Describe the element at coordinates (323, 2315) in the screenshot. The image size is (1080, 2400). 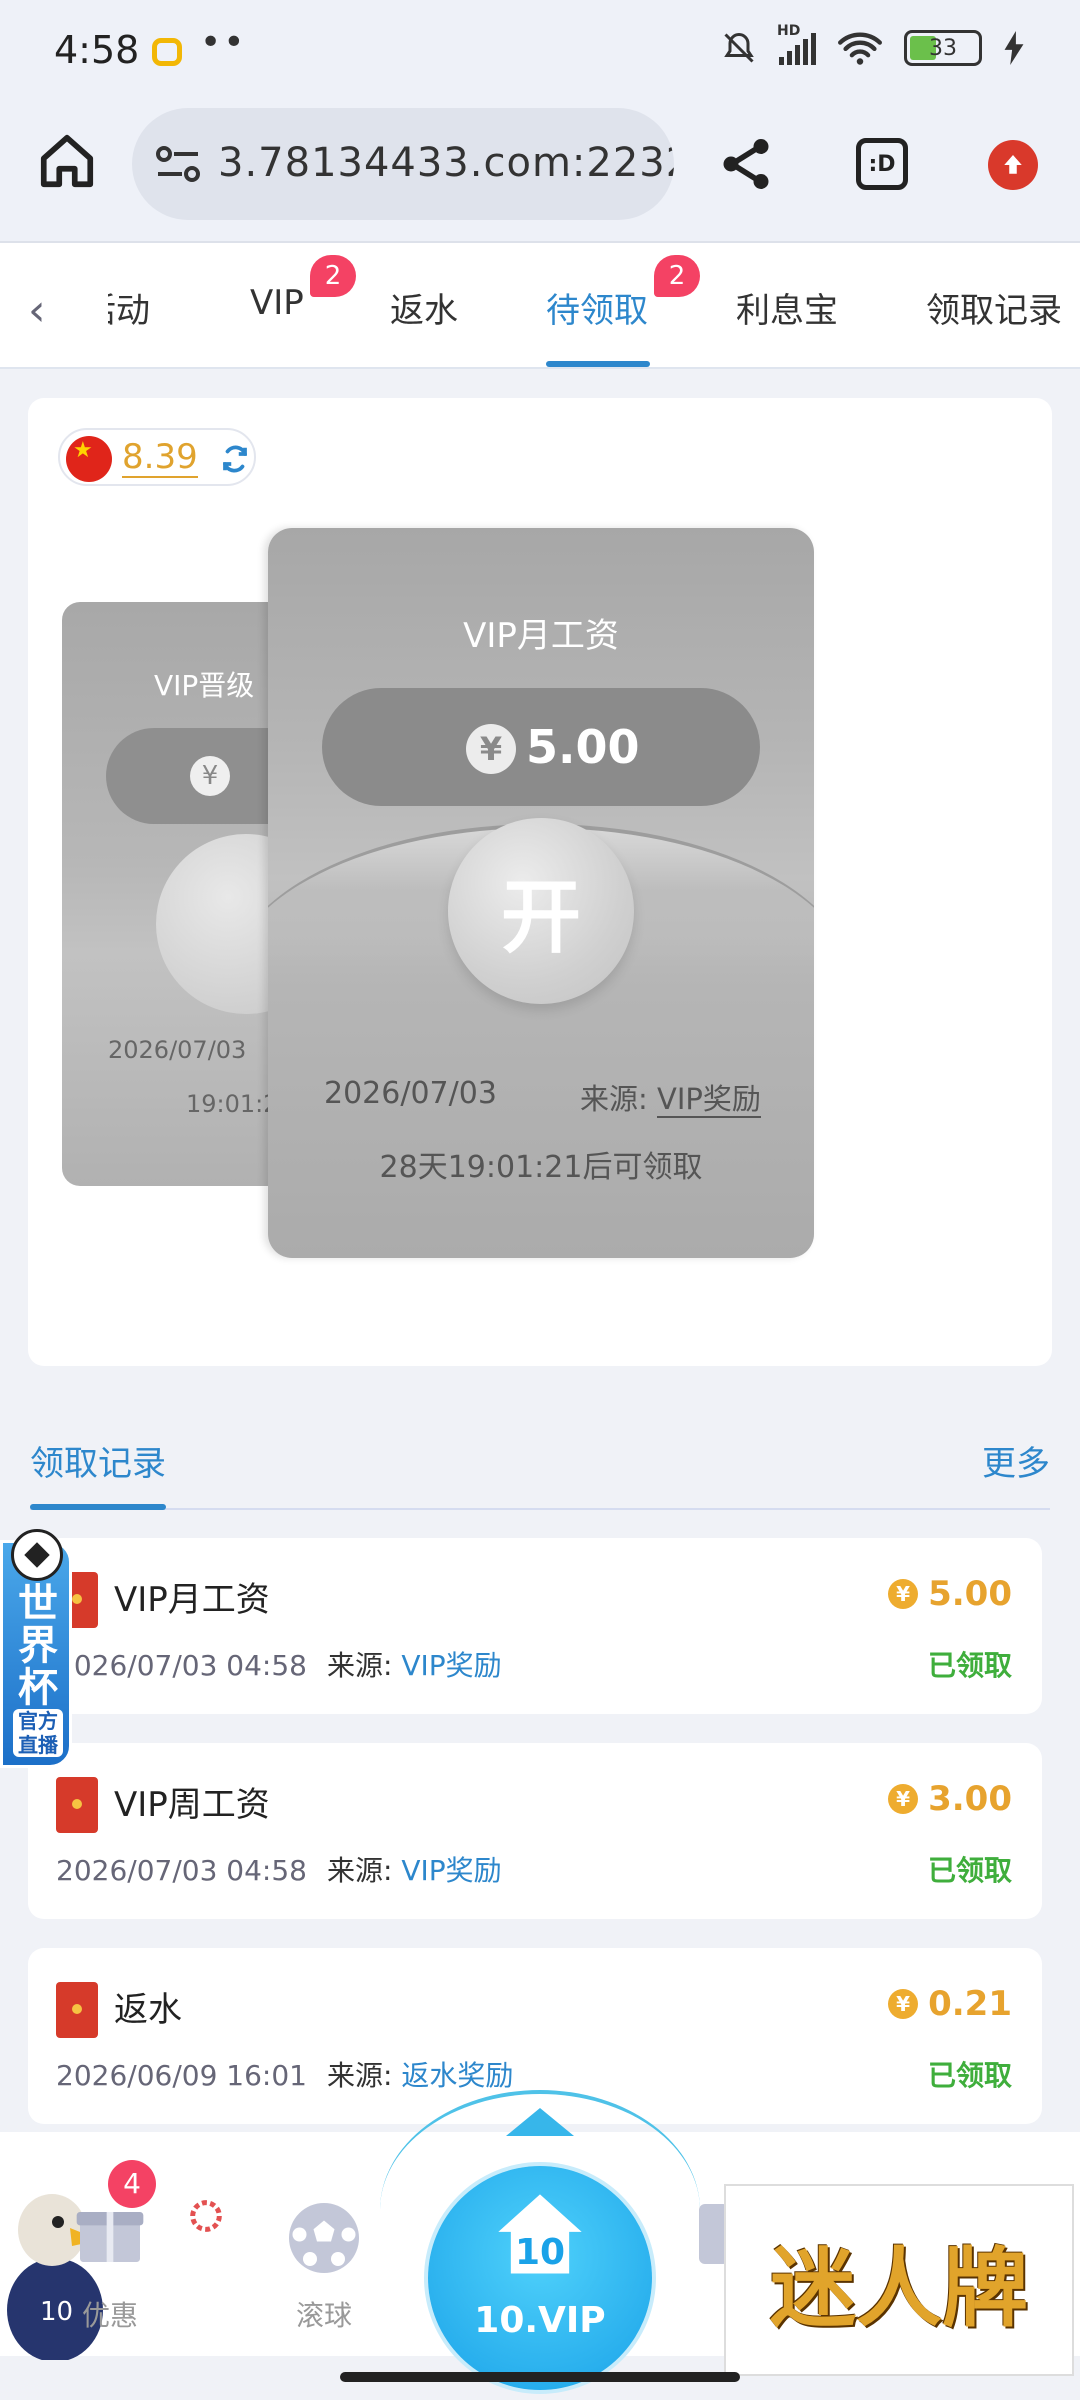
I see `nav-label: 滚球` at that location.